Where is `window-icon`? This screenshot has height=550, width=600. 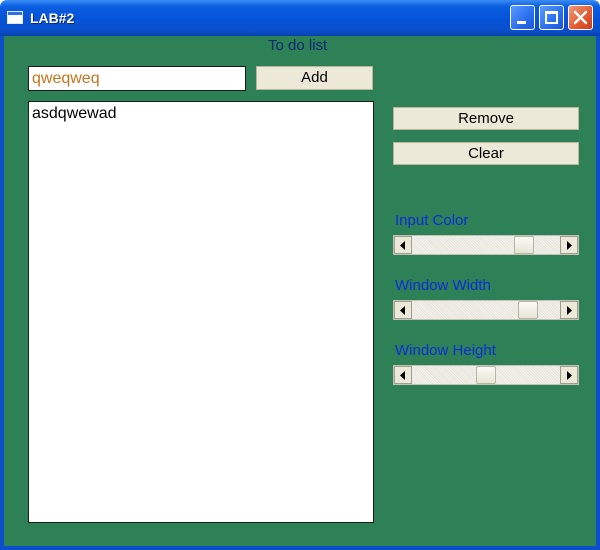 window-icon is located at coordinates (15, 17).